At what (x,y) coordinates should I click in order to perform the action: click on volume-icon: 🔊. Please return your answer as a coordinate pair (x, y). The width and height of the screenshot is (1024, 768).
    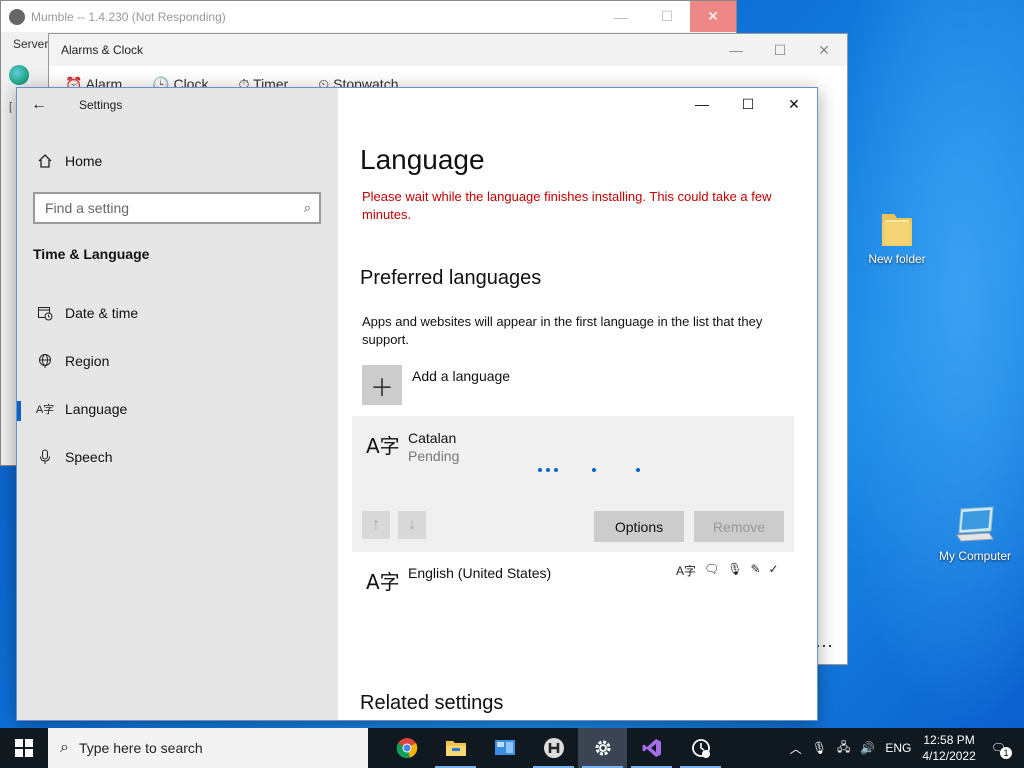
    Looking at the image, I should click on (867, 748).